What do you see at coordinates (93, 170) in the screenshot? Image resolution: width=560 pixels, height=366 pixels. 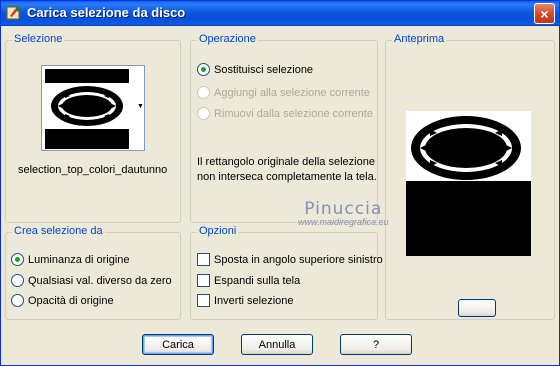 I see `selection-file-name: selection_top_colori_dautunno` at bounding box center [93, 170].